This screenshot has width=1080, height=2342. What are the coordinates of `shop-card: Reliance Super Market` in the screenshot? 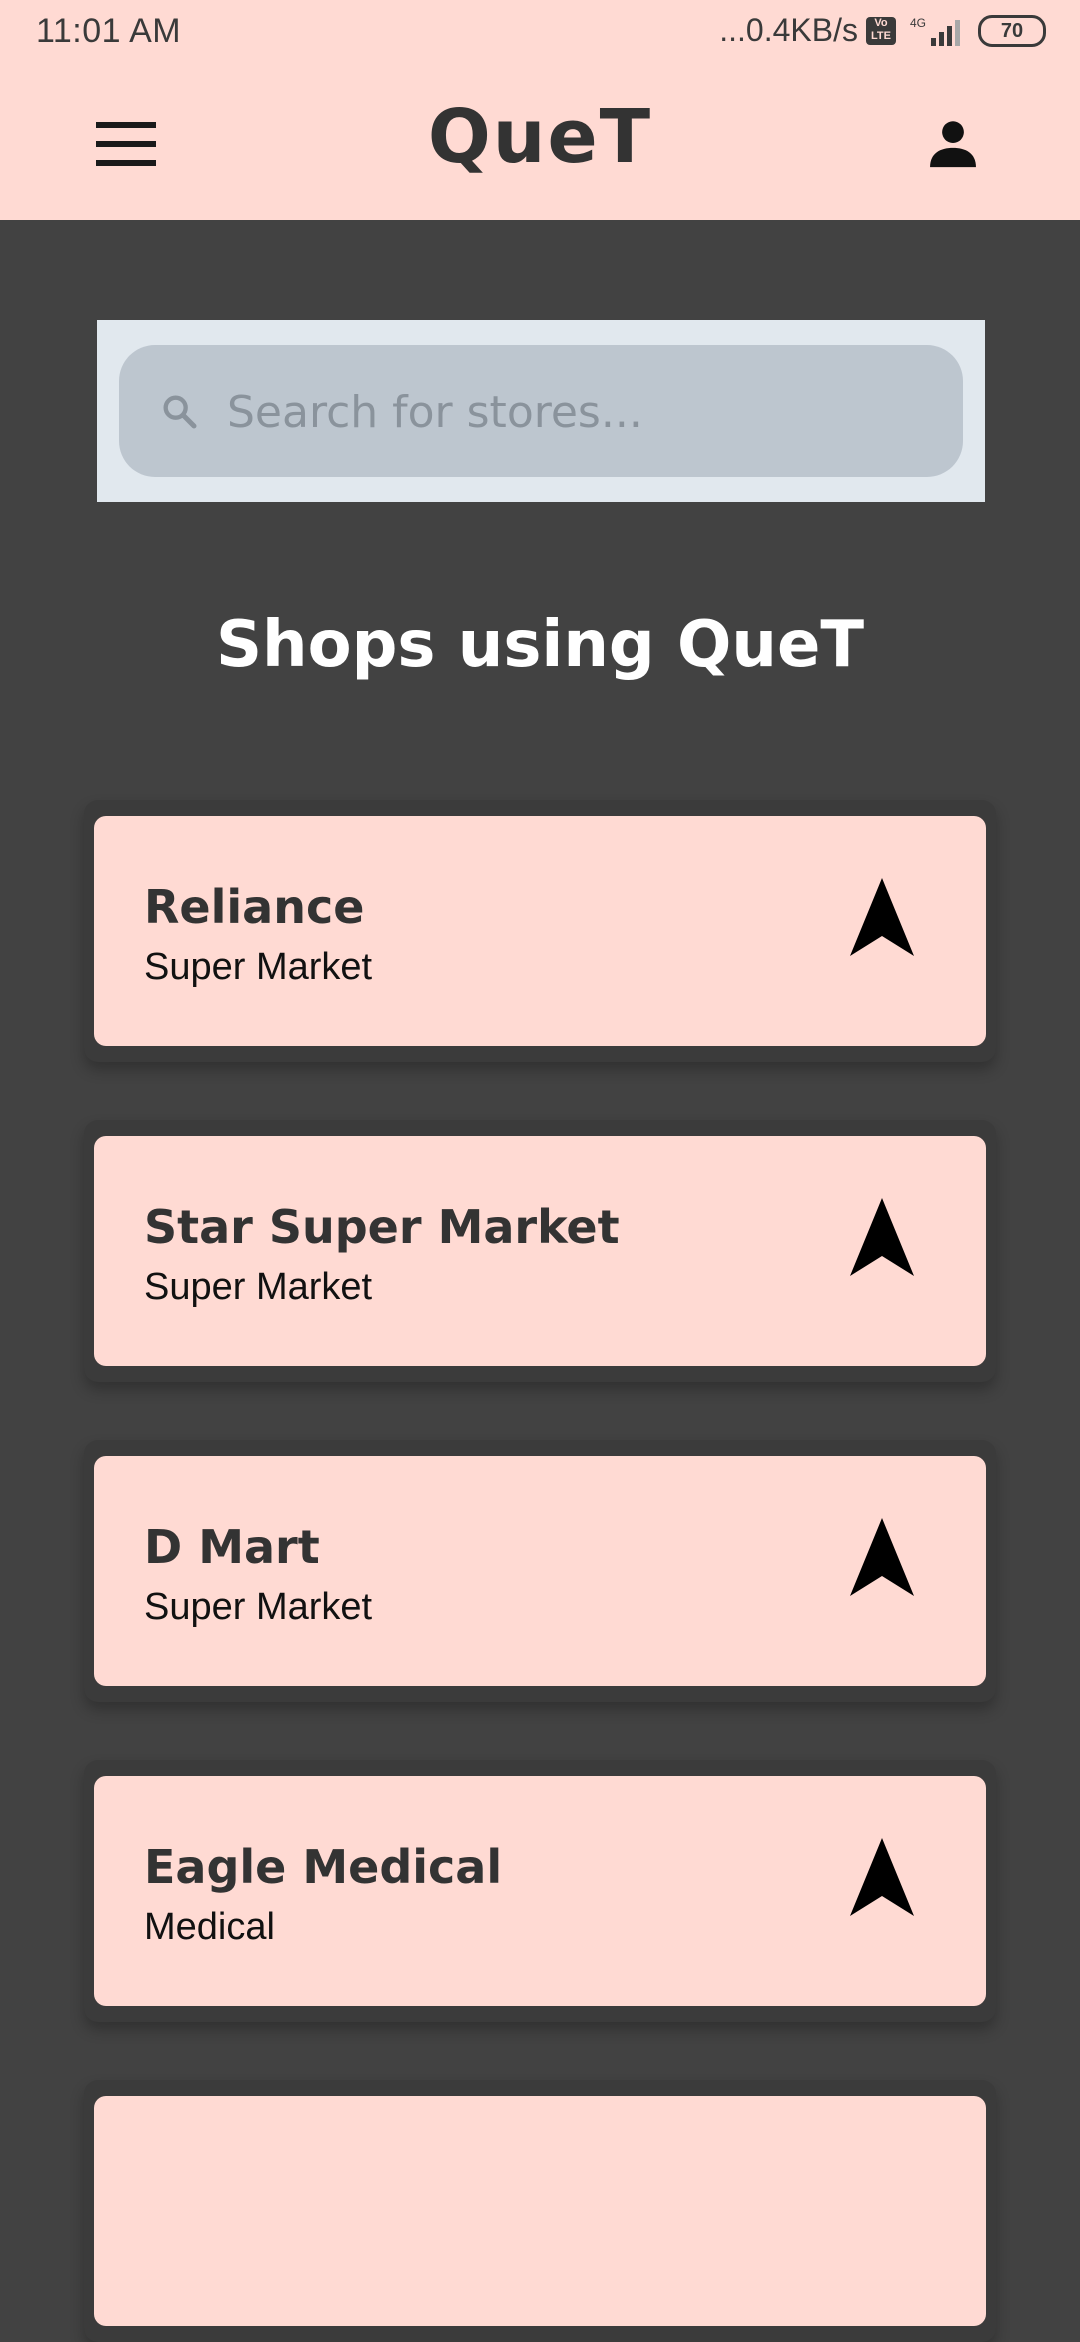 It's located at (540, 931).